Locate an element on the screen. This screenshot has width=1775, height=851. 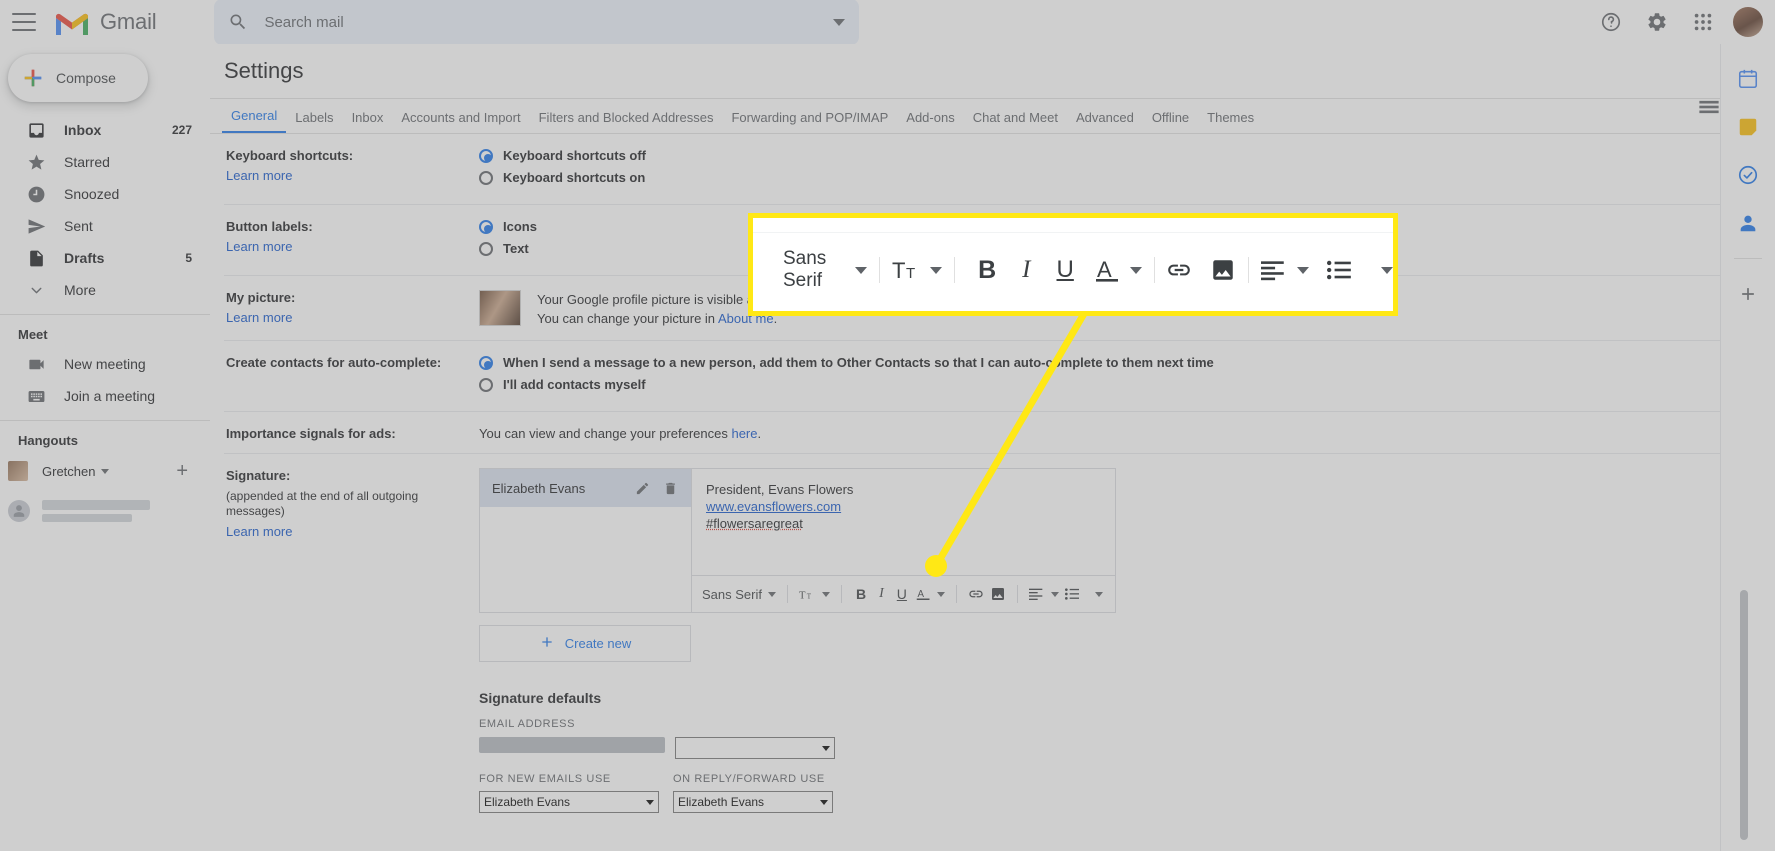
pencil-icon is located at coordinates (642, 488).